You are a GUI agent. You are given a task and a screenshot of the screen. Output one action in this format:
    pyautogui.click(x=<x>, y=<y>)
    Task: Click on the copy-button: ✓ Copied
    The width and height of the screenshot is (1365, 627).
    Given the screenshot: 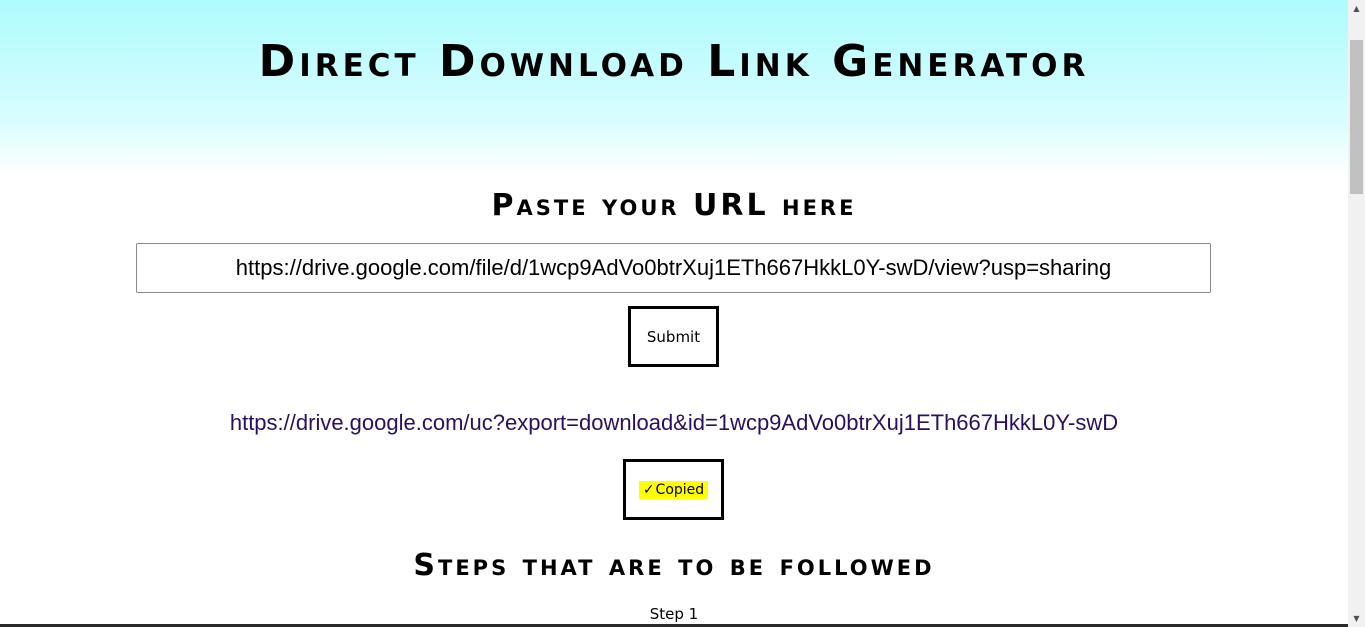 What is the action you would take?
    pyautogui.click(x=673, y=489)
    